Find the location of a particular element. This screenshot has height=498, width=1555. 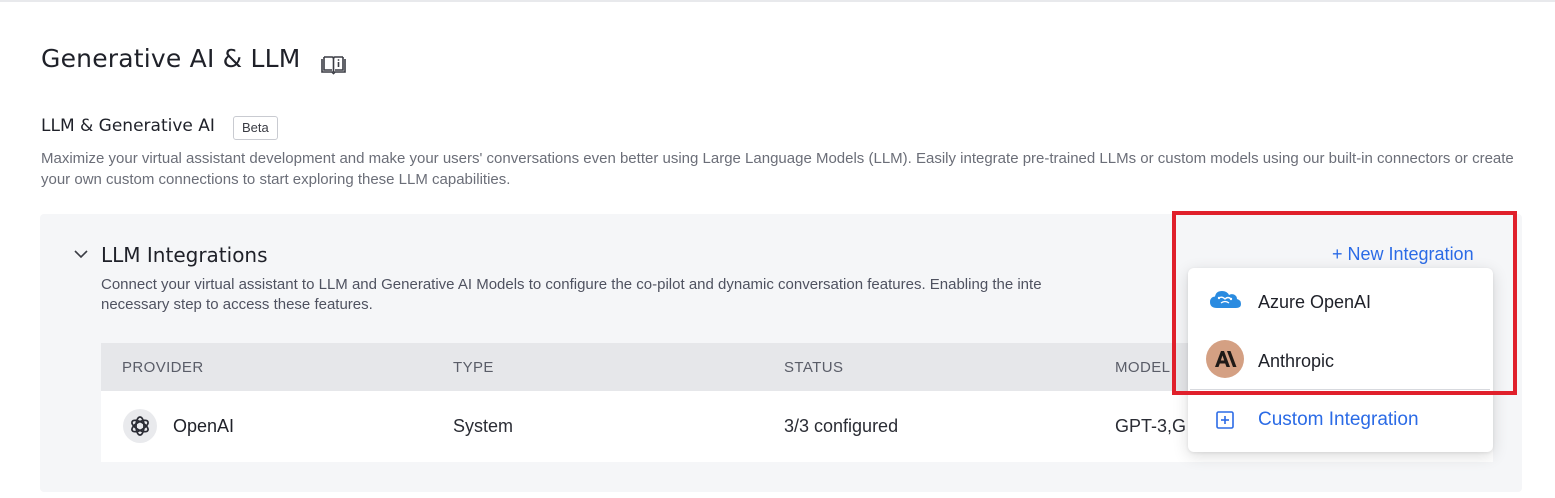

panel-description-line2: necessary step to access these features. is located at coordinates (237, 304).